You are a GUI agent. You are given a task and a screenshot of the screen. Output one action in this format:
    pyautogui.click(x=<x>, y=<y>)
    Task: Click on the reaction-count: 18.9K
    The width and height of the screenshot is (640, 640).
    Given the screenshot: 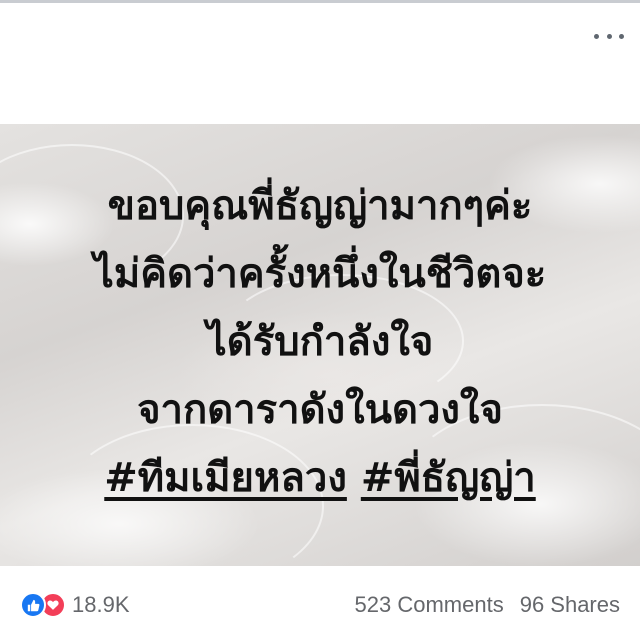 What is the action you would take?
    pyautogui.click(x=101, y=604)
    